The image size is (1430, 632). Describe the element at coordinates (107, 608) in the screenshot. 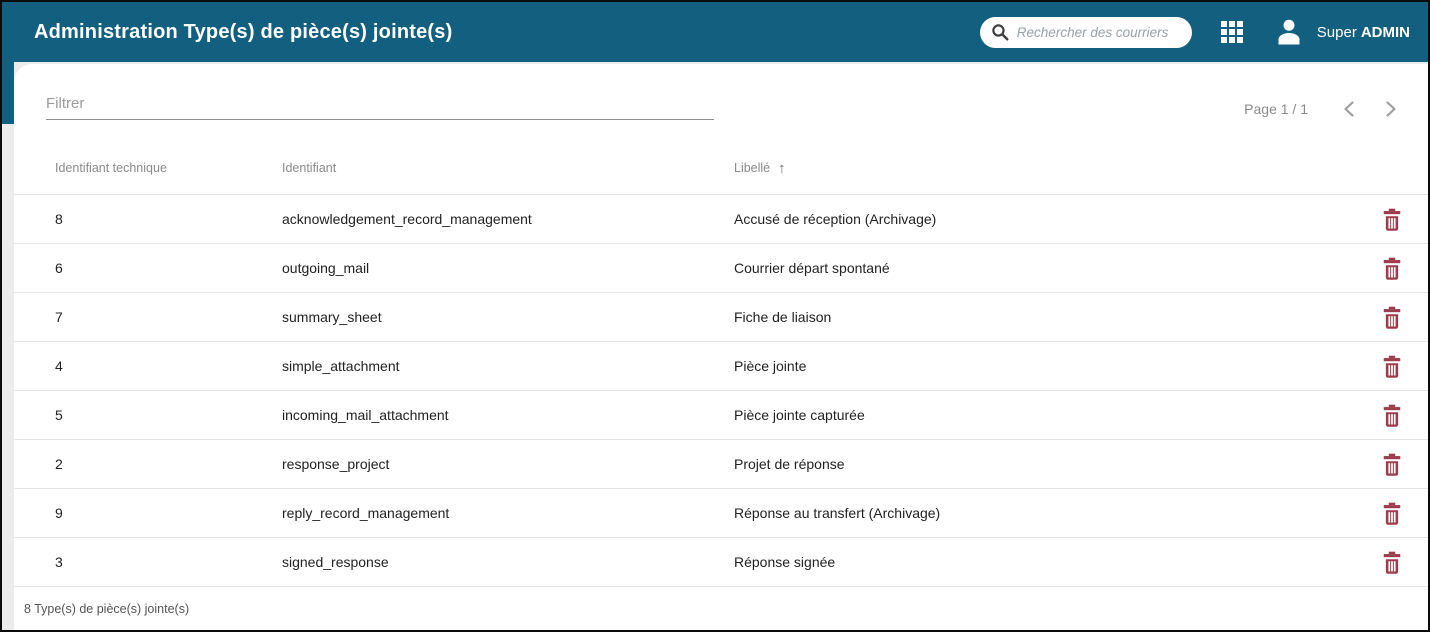

I see `row-count-summary: 8 Type(s) de pièce(s) jointe(s)` at that location.